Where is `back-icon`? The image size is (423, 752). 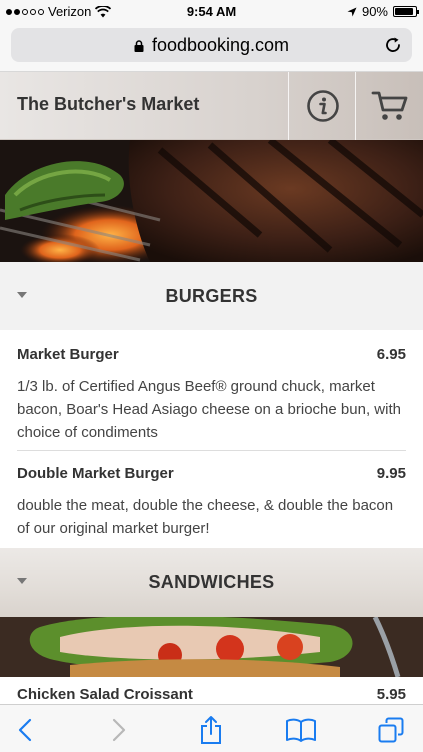 back-icon is located at coordinates (25, 730).